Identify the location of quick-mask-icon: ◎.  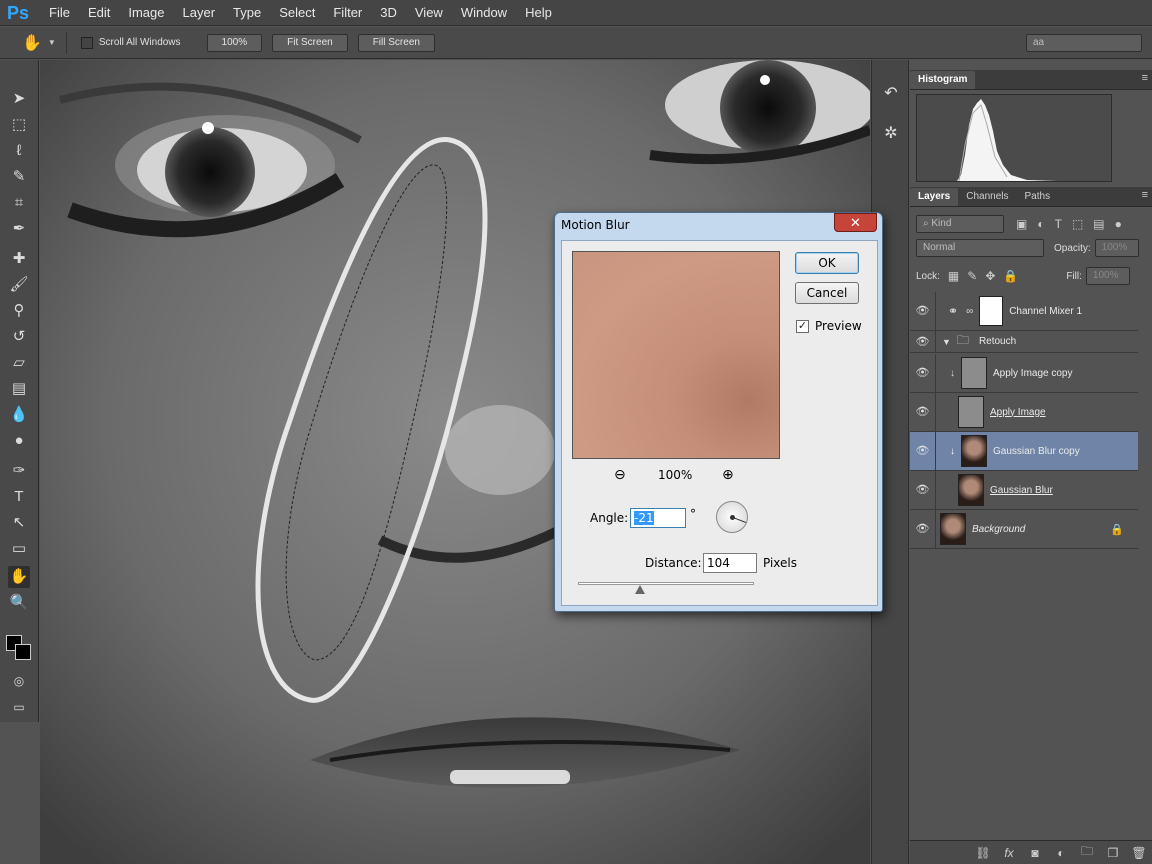
(19, 681).